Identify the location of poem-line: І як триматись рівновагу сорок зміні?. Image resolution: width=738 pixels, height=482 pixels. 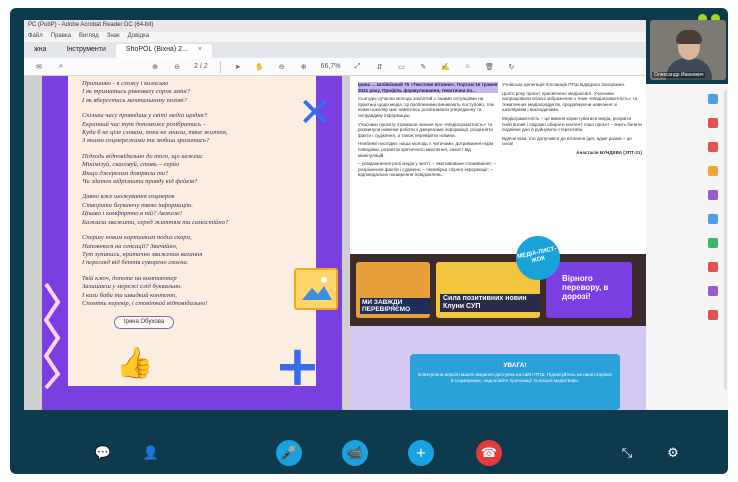
(136, 92).